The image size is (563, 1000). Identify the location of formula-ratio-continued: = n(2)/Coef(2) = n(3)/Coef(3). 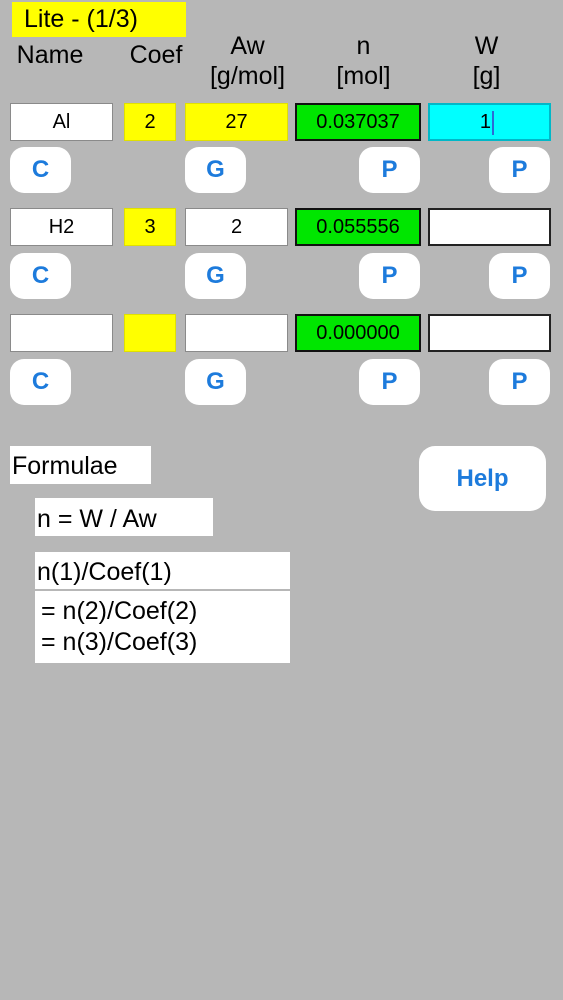
(162, 627).